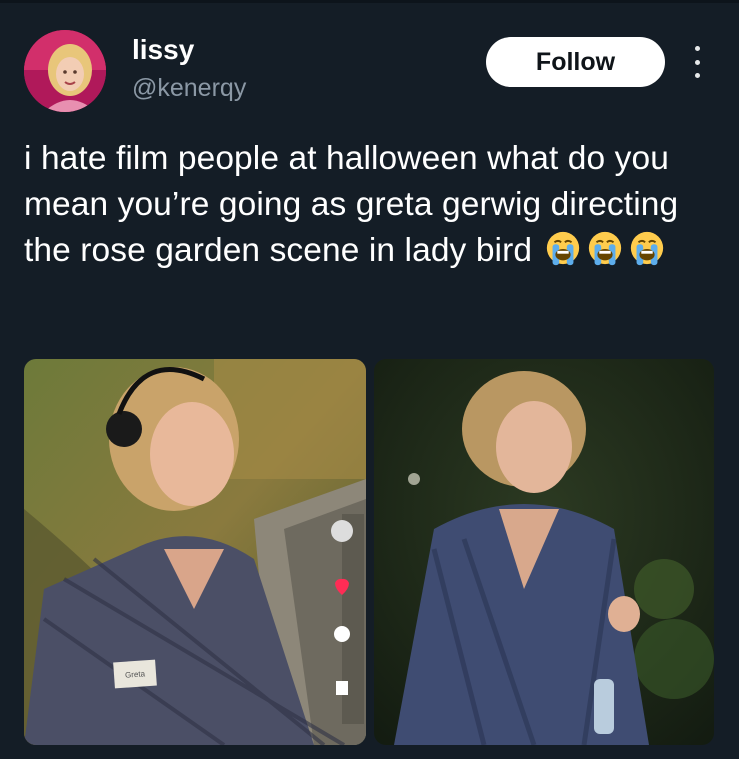 Image resolution: width=739 pixels, height=759 pixels. Describe the element at coordinates (697, 62) in the screenshot. I see `more-vertical-icon` at that location.